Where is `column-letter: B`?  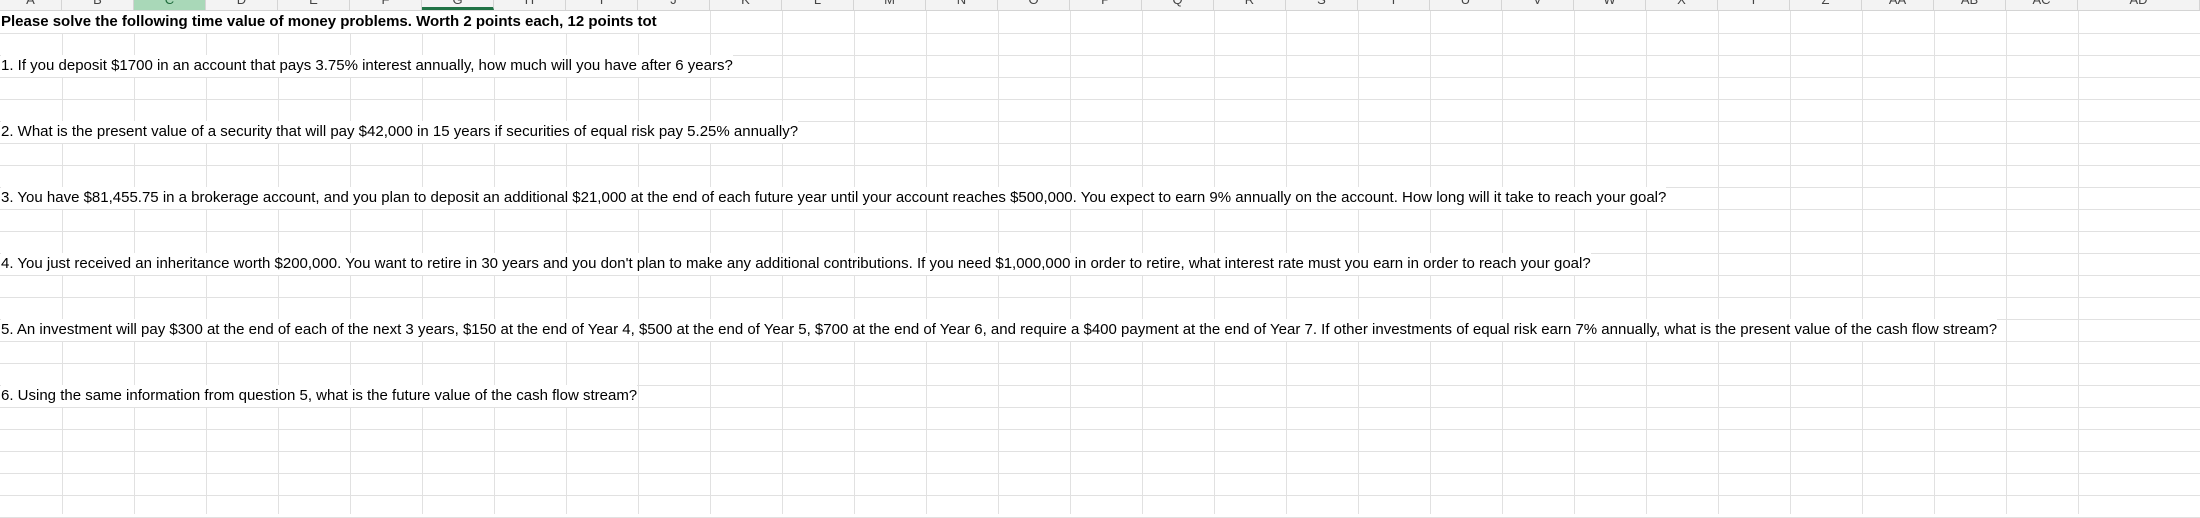
column-letter: B is located at coordinates (97, 3).